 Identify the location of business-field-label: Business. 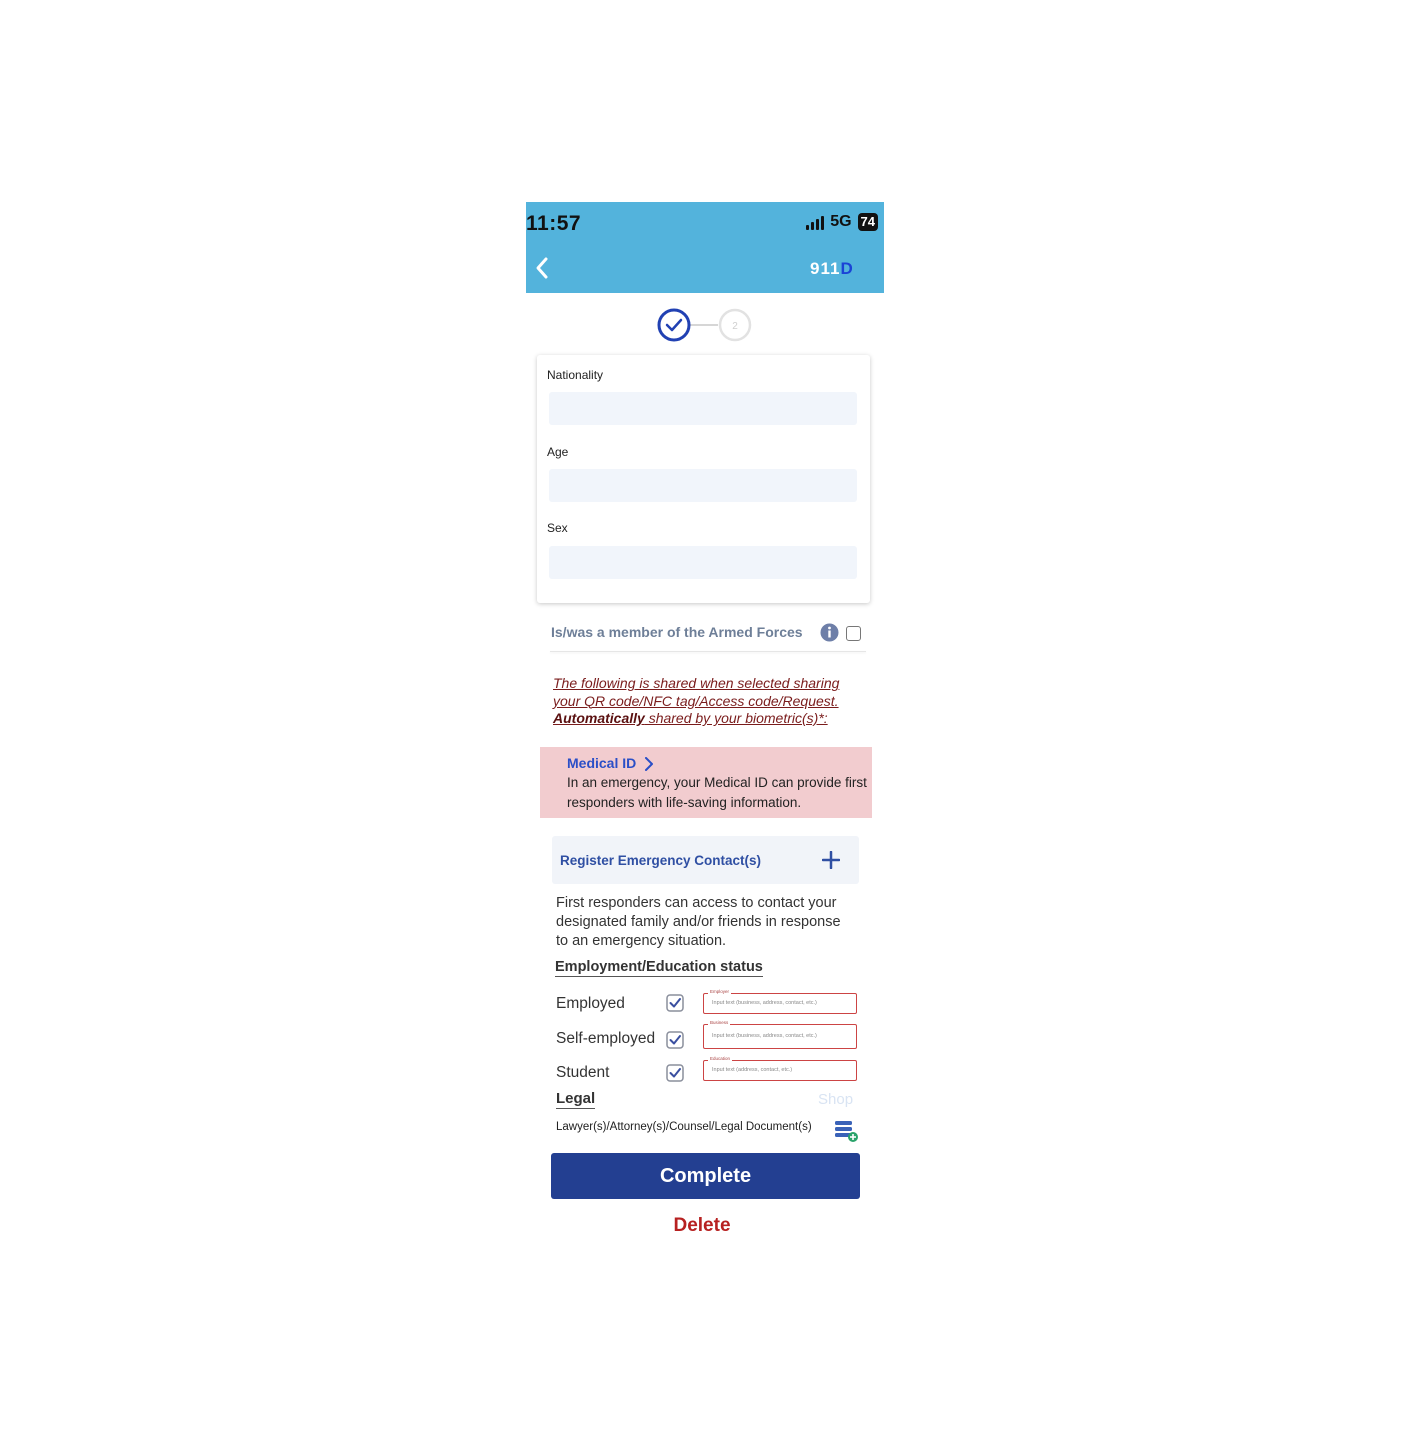
(719, 1023).